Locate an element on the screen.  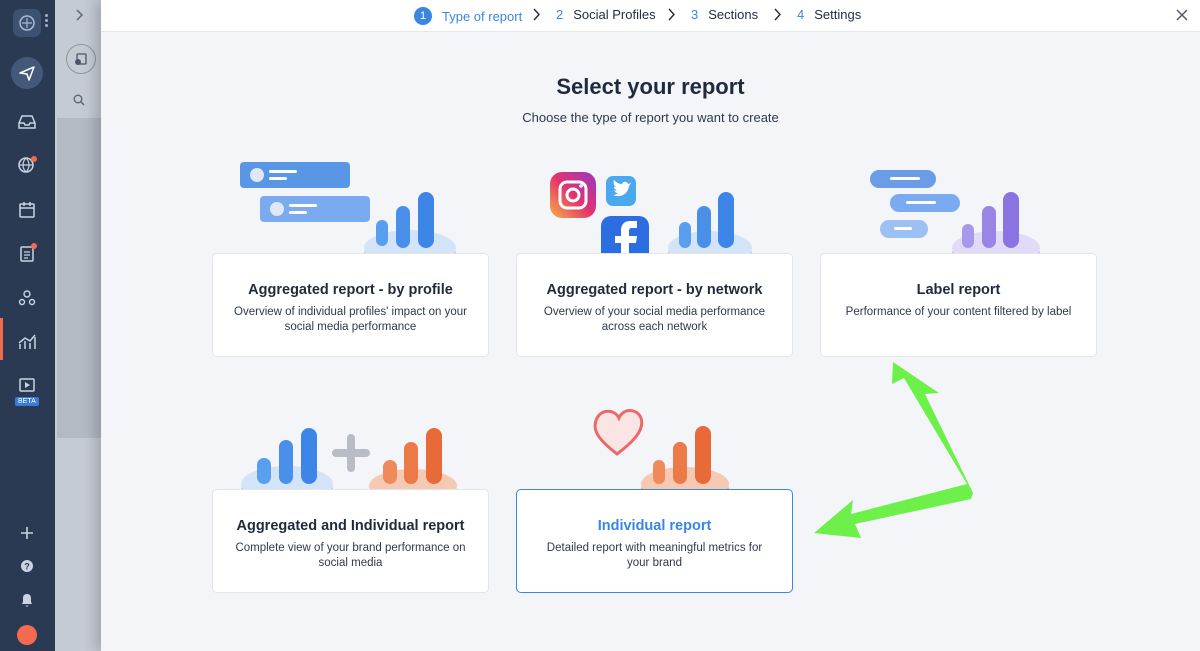
secondary-panel is located at coordinates (78, 325).